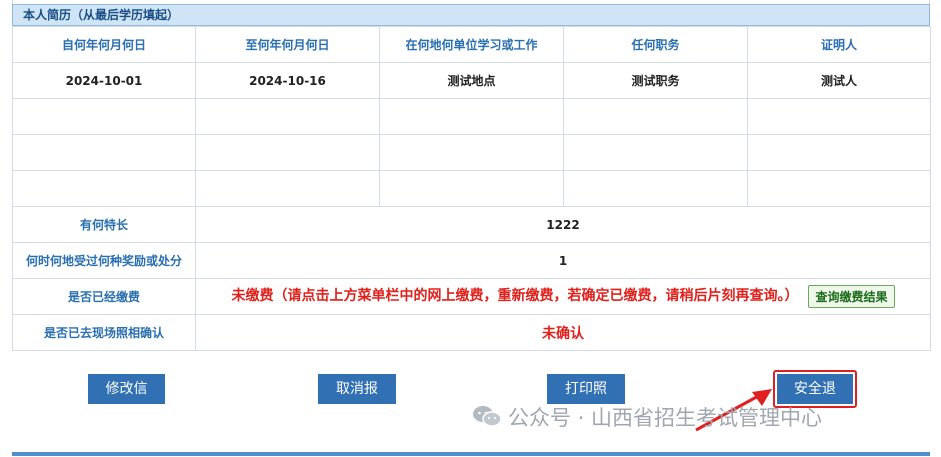  Describe the element at coordinates (586, 400) in the screenshot. I see `print-photo-button: 打印照片` at that location.